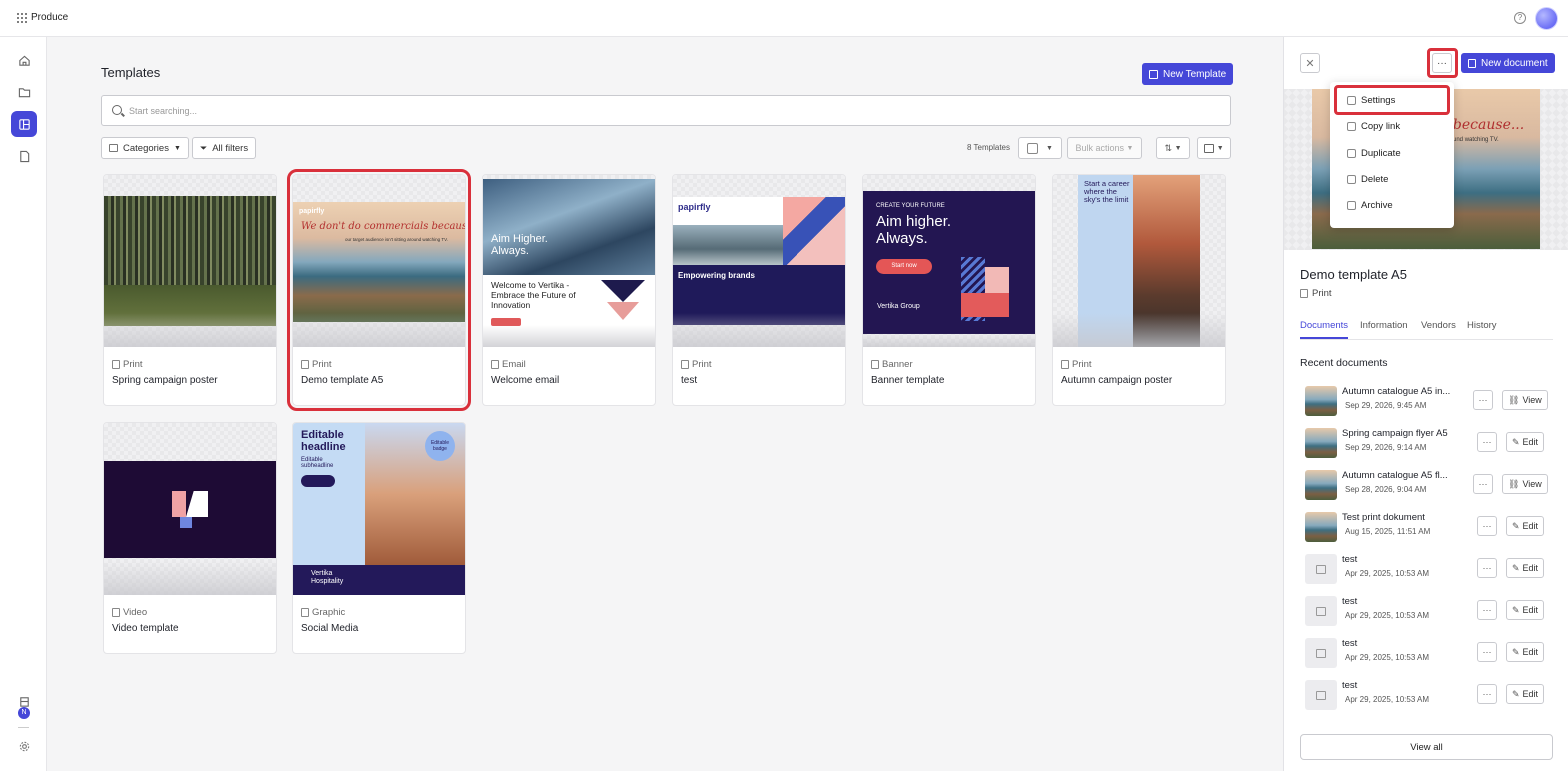  What do you see at coordinates (1195, 74) in the screenshot?
I see `new-template-label: New Template` at bounding box center [1195, 74].